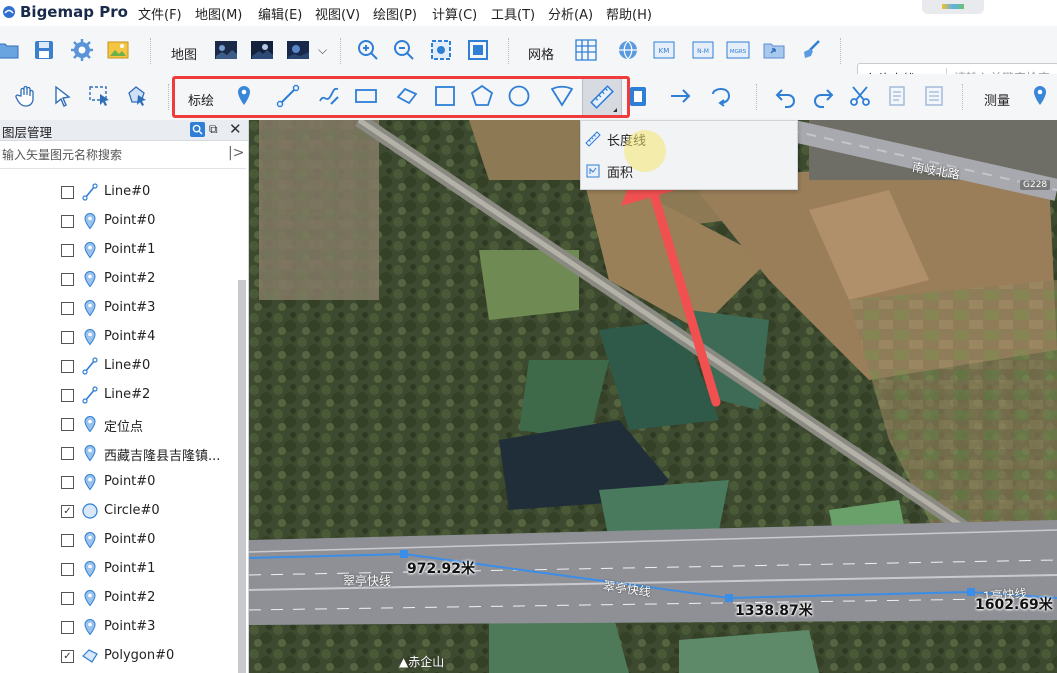 This screenshot has height=673, width=1057. Describe the element at coordinates (586, 50) in the screenshot. I see `grid-button` at that location.